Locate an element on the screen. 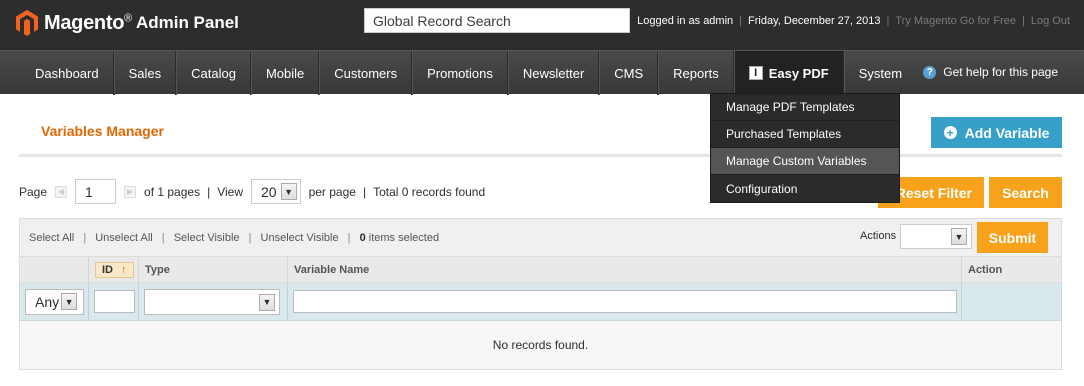 The width and height of the screenshot is (1084, 386). grid-header: ID ↑ Type Variable Name Action is located at coordinates (540, 270).